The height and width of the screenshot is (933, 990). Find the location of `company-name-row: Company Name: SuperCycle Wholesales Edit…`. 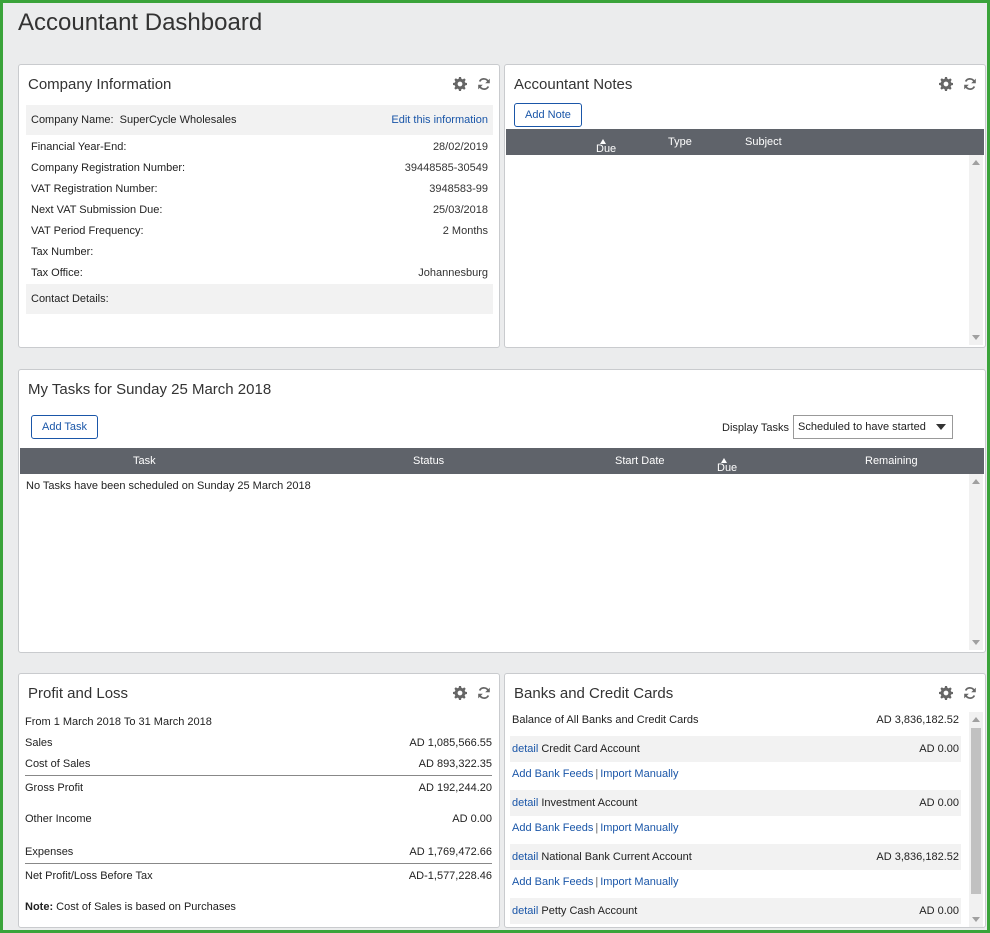

company-name-row: Company Name: SuperCycle Wholesales Edit… is located at coordinates (259, 120).